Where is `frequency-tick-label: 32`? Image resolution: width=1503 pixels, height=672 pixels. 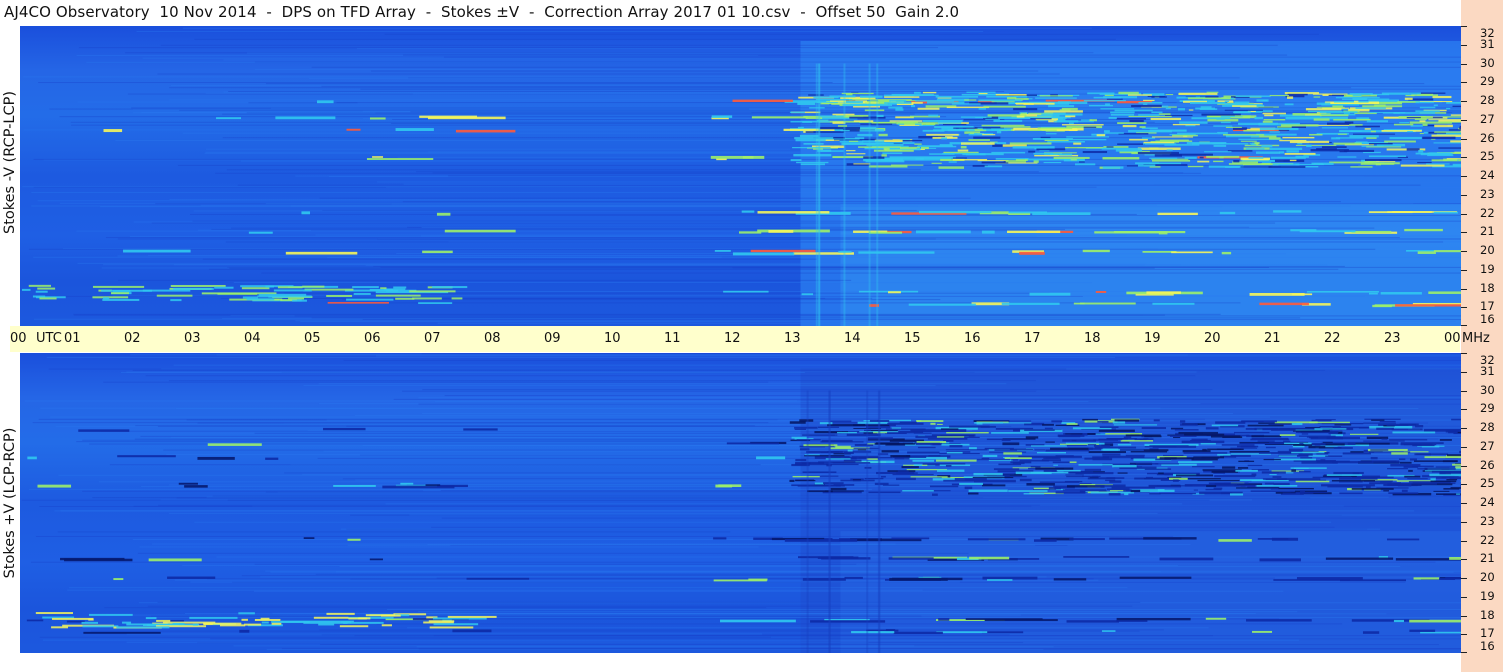
frequency-tick-label: 32 is located at coordinates (1487, 33).